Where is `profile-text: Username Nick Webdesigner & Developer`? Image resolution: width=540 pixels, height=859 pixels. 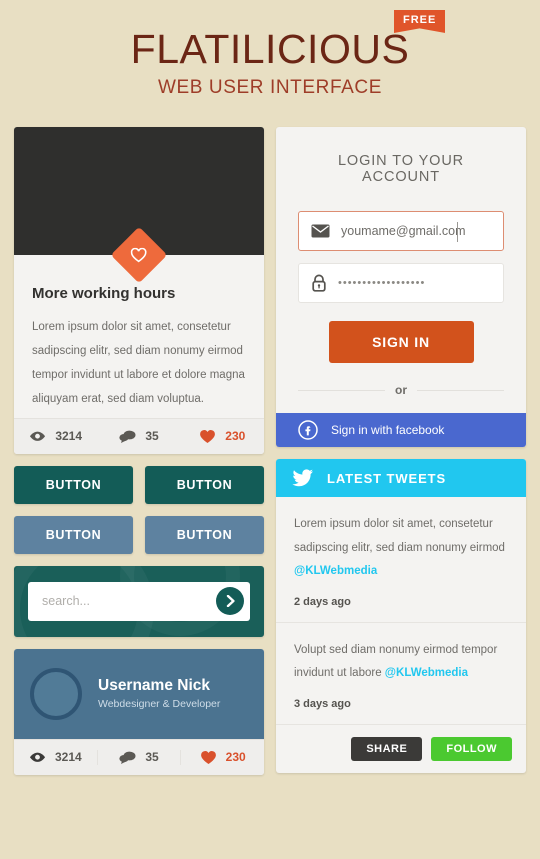
profile-text: Username Nick Webdesigner & Developer is located at coordinates (159, 693).